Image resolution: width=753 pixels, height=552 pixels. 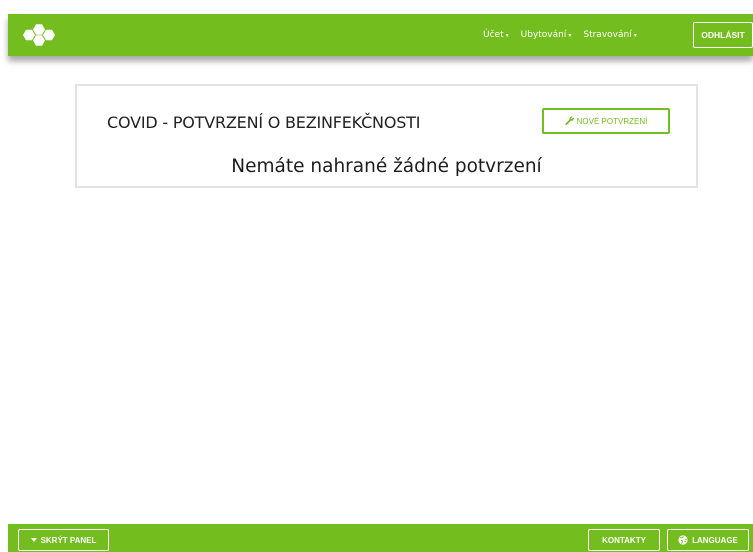 What do you see at coordinates (386, 166) in the screenshot?
I see `empty-state-message: Nemáte nahrané žádné potvrzení` at bounding box center [386, 166].